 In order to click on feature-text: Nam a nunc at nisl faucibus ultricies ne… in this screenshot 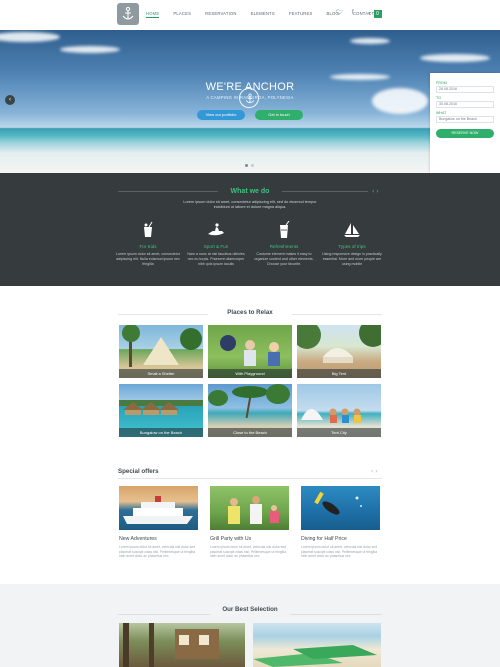, I will do `click(216, 259)`.